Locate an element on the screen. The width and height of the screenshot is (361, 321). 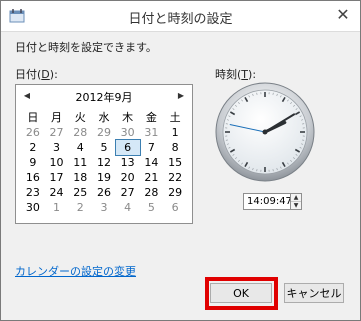
time-up-arrow-icon: ▲ is located at coordinates (296, 197).